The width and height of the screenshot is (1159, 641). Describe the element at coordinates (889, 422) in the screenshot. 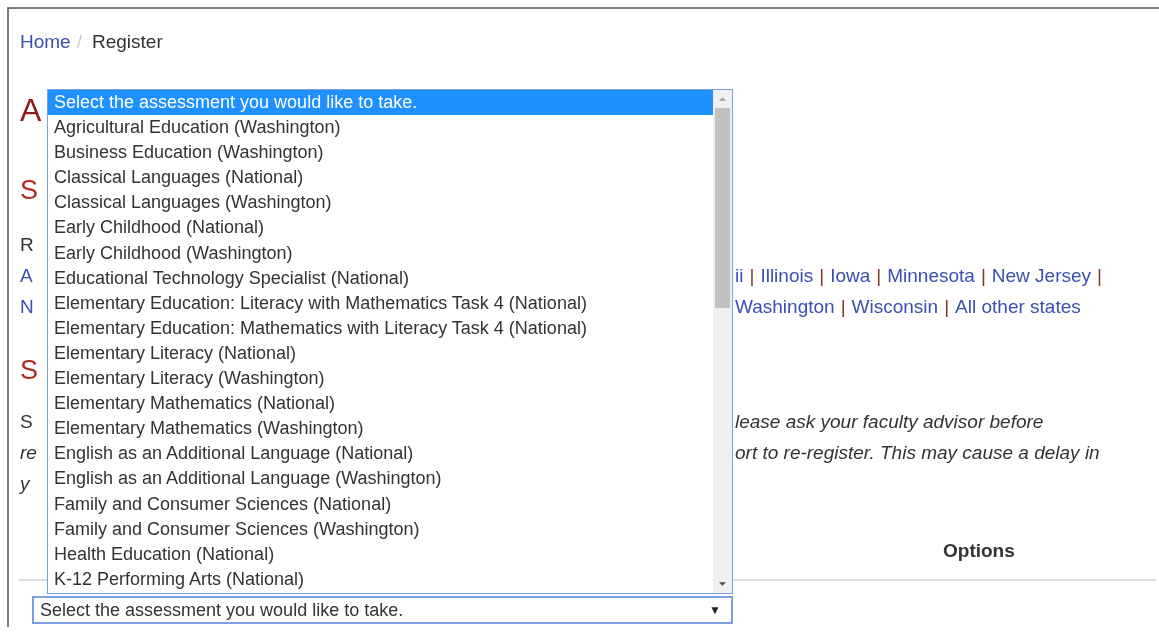

I see `note-text: lease ask your faculty advisor before` at that location.